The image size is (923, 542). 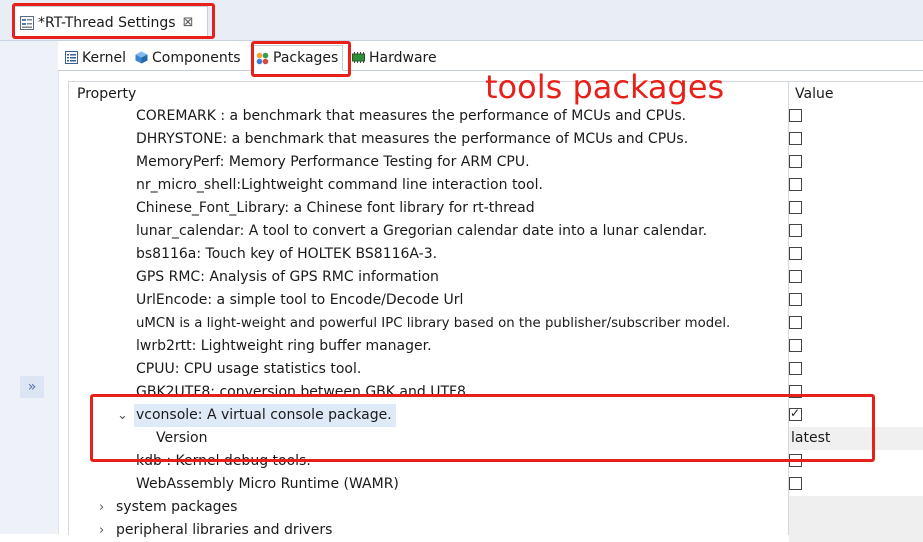 I want to click on annotation-box-vconsole, so click(x=482, y=428).